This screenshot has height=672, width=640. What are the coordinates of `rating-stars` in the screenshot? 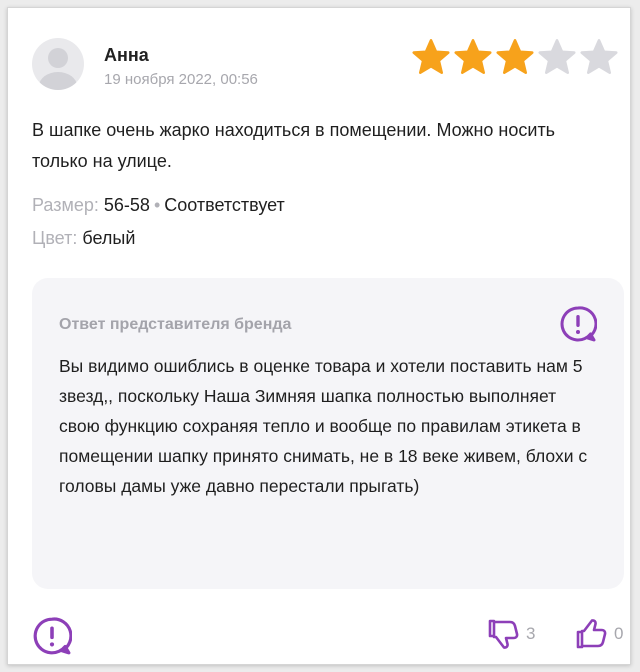 It's located at (515, 57).